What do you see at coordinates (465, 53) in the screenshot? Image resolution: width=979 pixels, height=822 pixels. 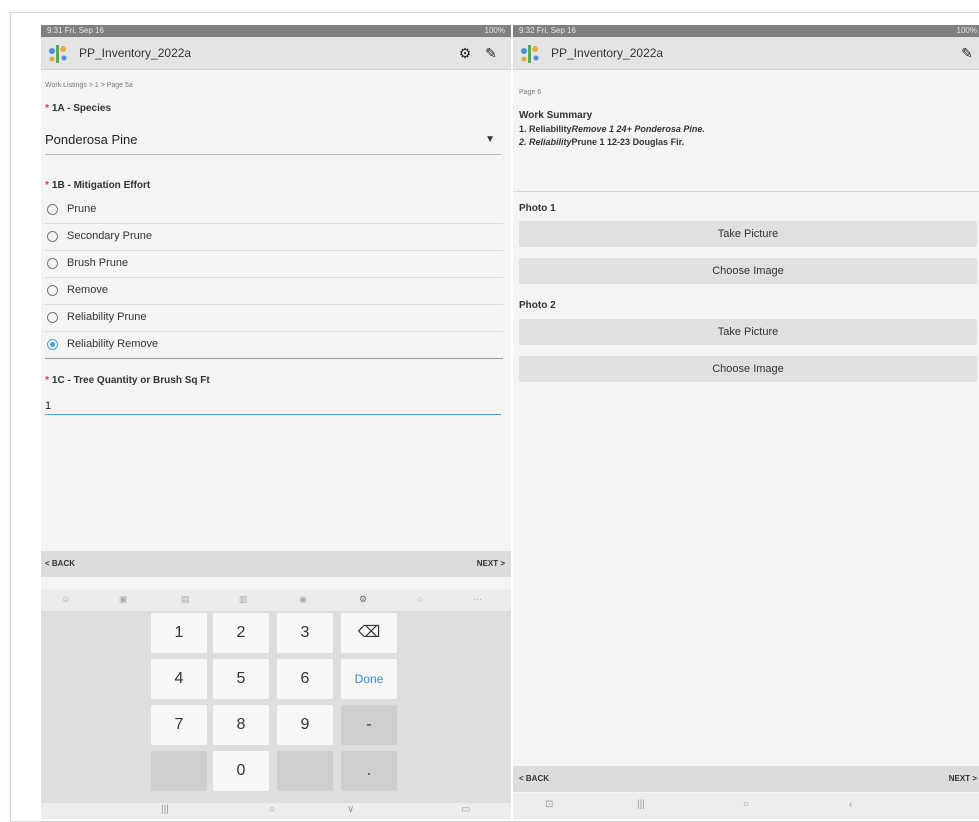 I see `gear-icon: ⚙` at bounding box center [465, 53].